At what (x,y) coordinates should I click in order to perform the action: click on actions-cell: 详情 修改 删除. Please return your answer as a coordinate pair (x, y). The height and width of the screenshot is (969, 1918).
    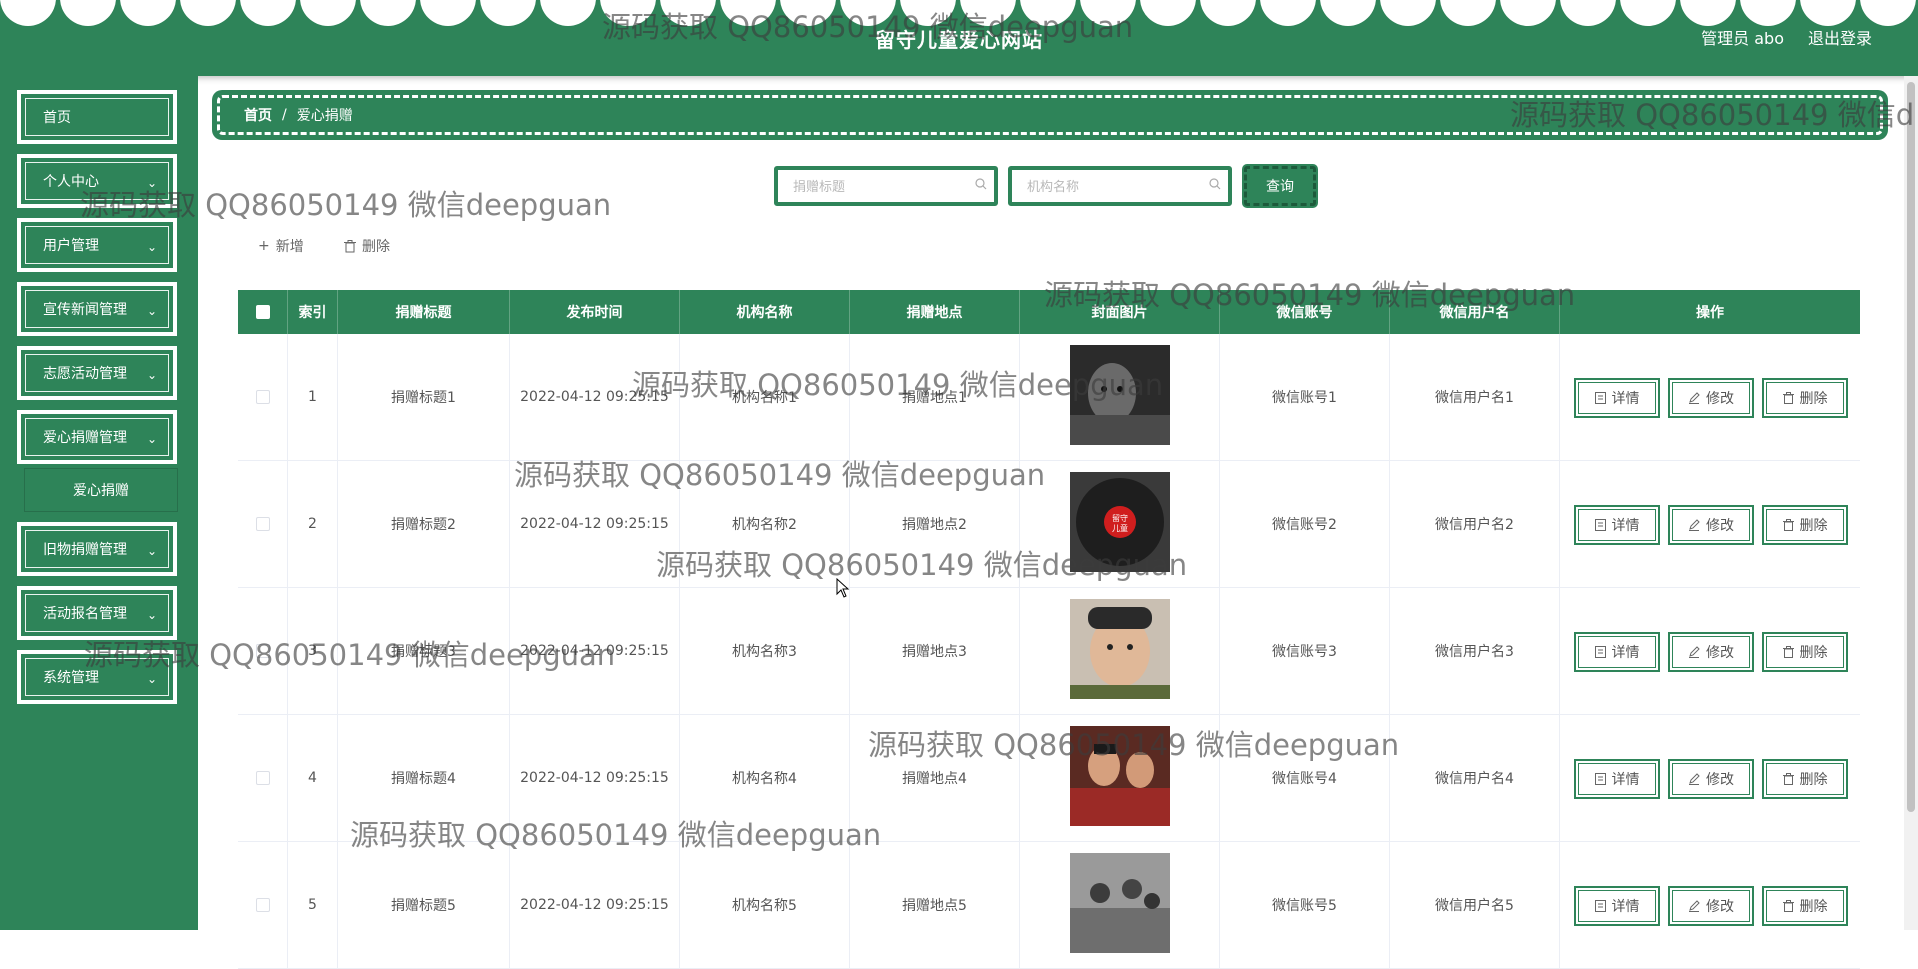
    Looking at the image, I should click on (1710, 397).